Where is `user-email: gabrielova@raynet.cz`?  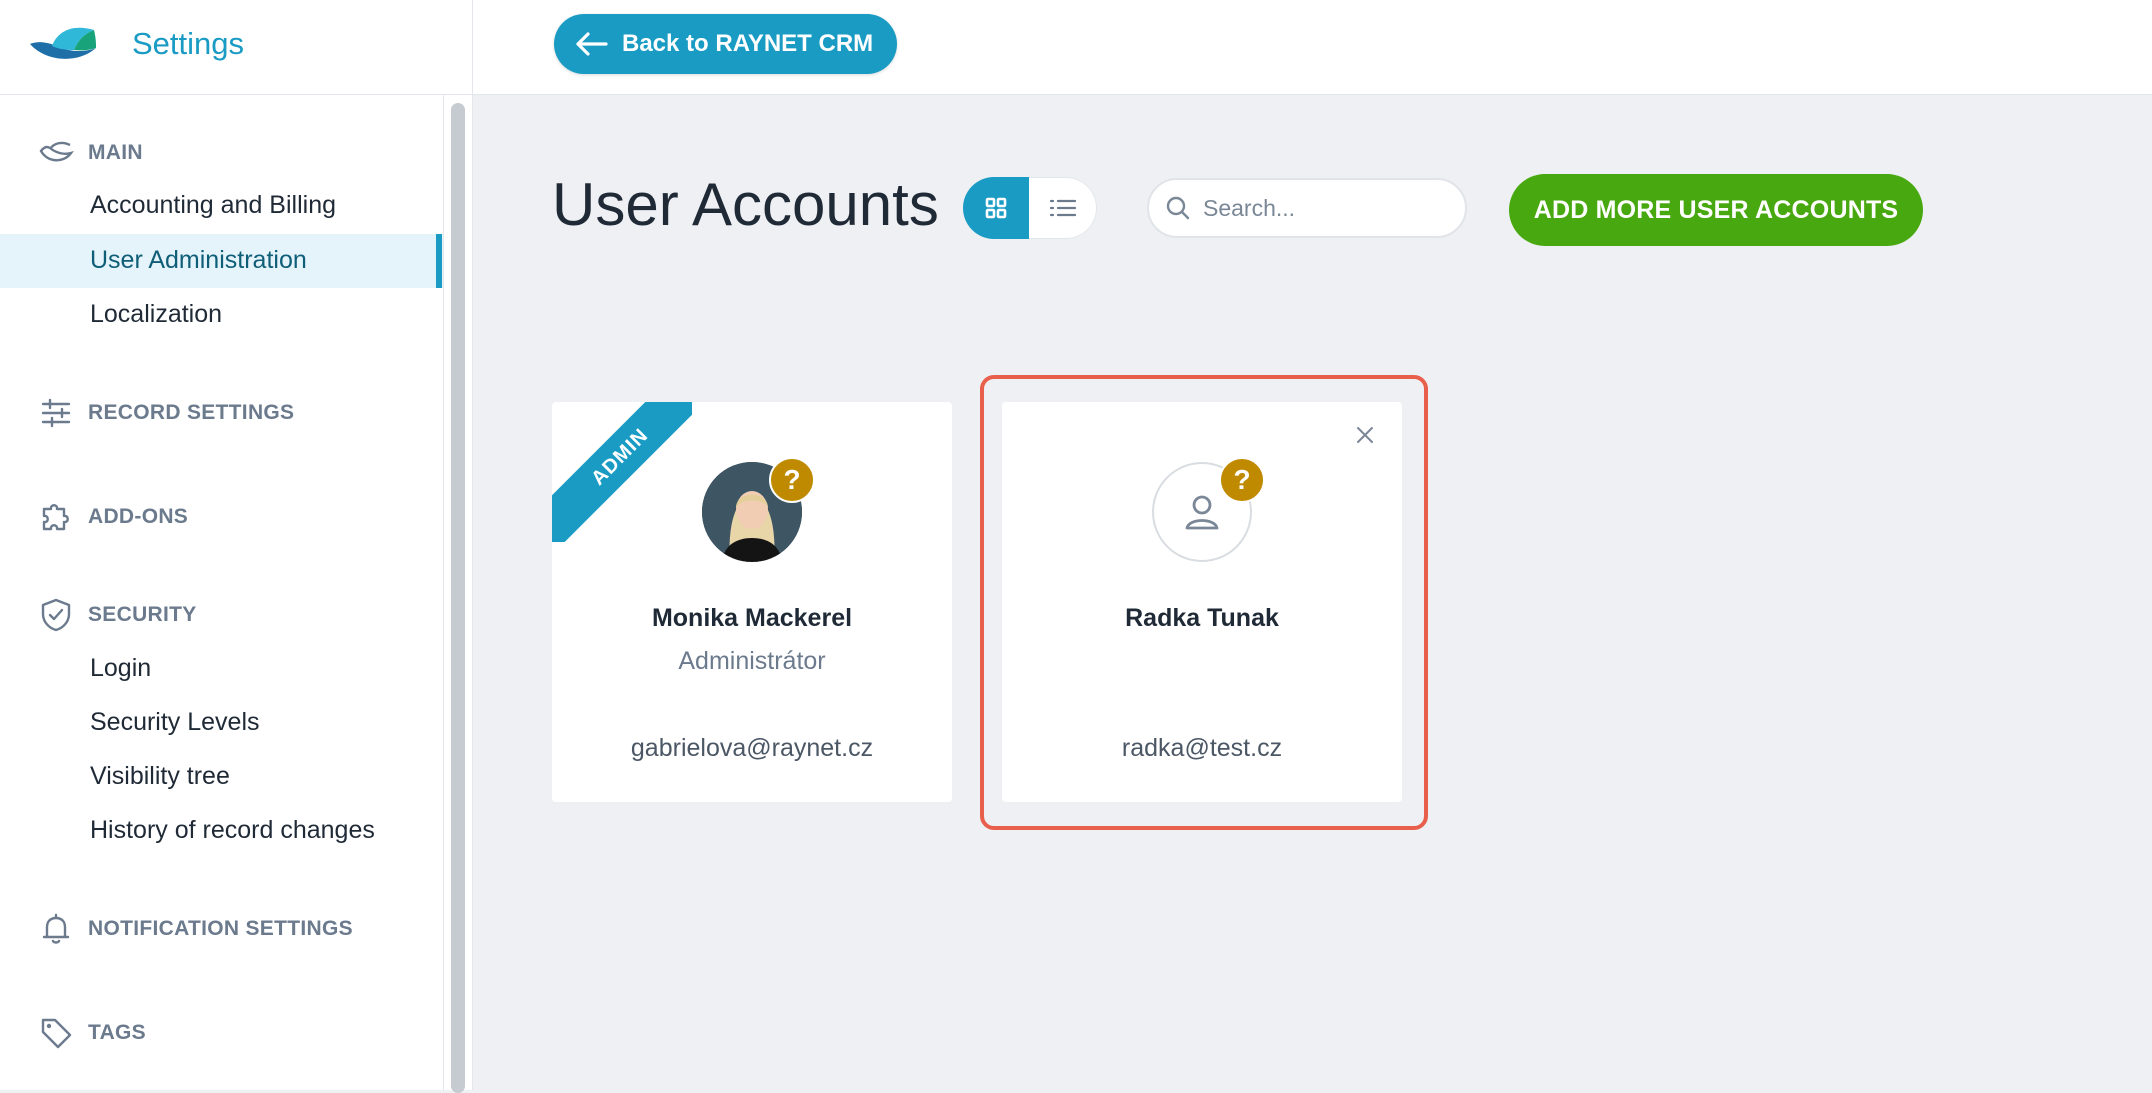
user-email: gabrielova@raynet.cz is located at coordinates (752, 748).